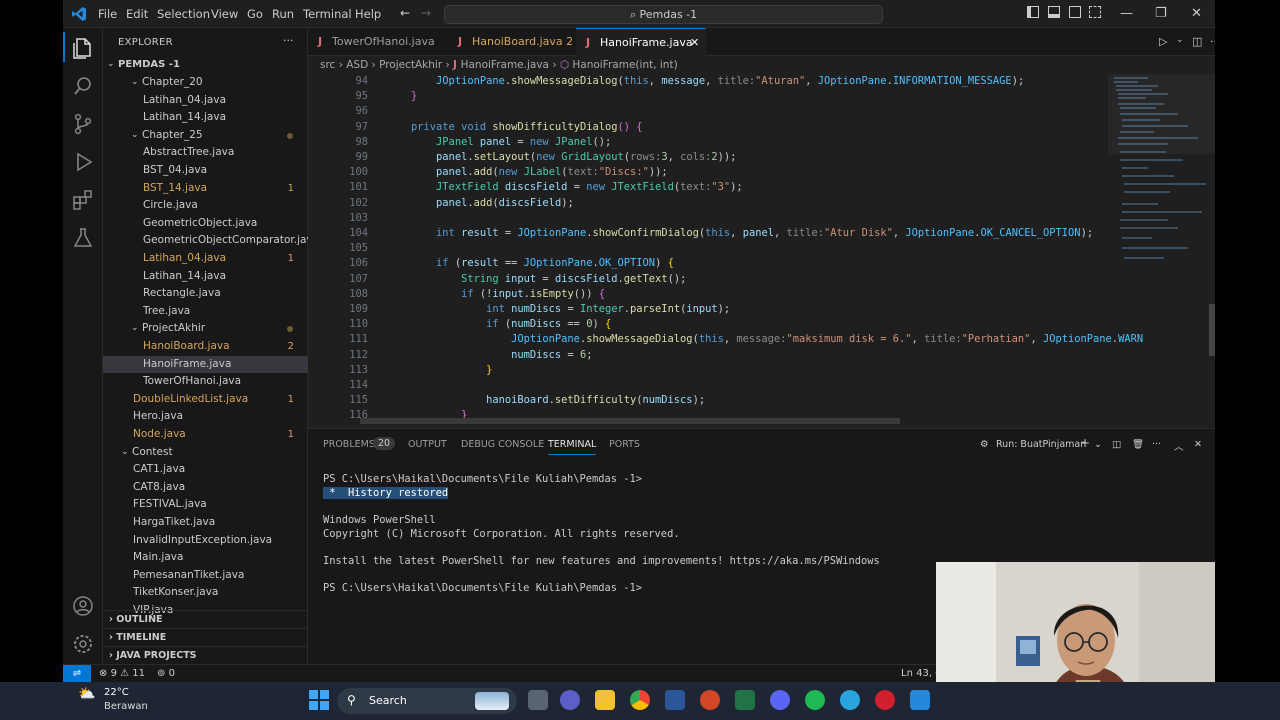 The width and height of the screenshot is (1280, 720). Describe the element at coordinates (107, 14) in the screenshot. I see `menu-file: File` at that location.